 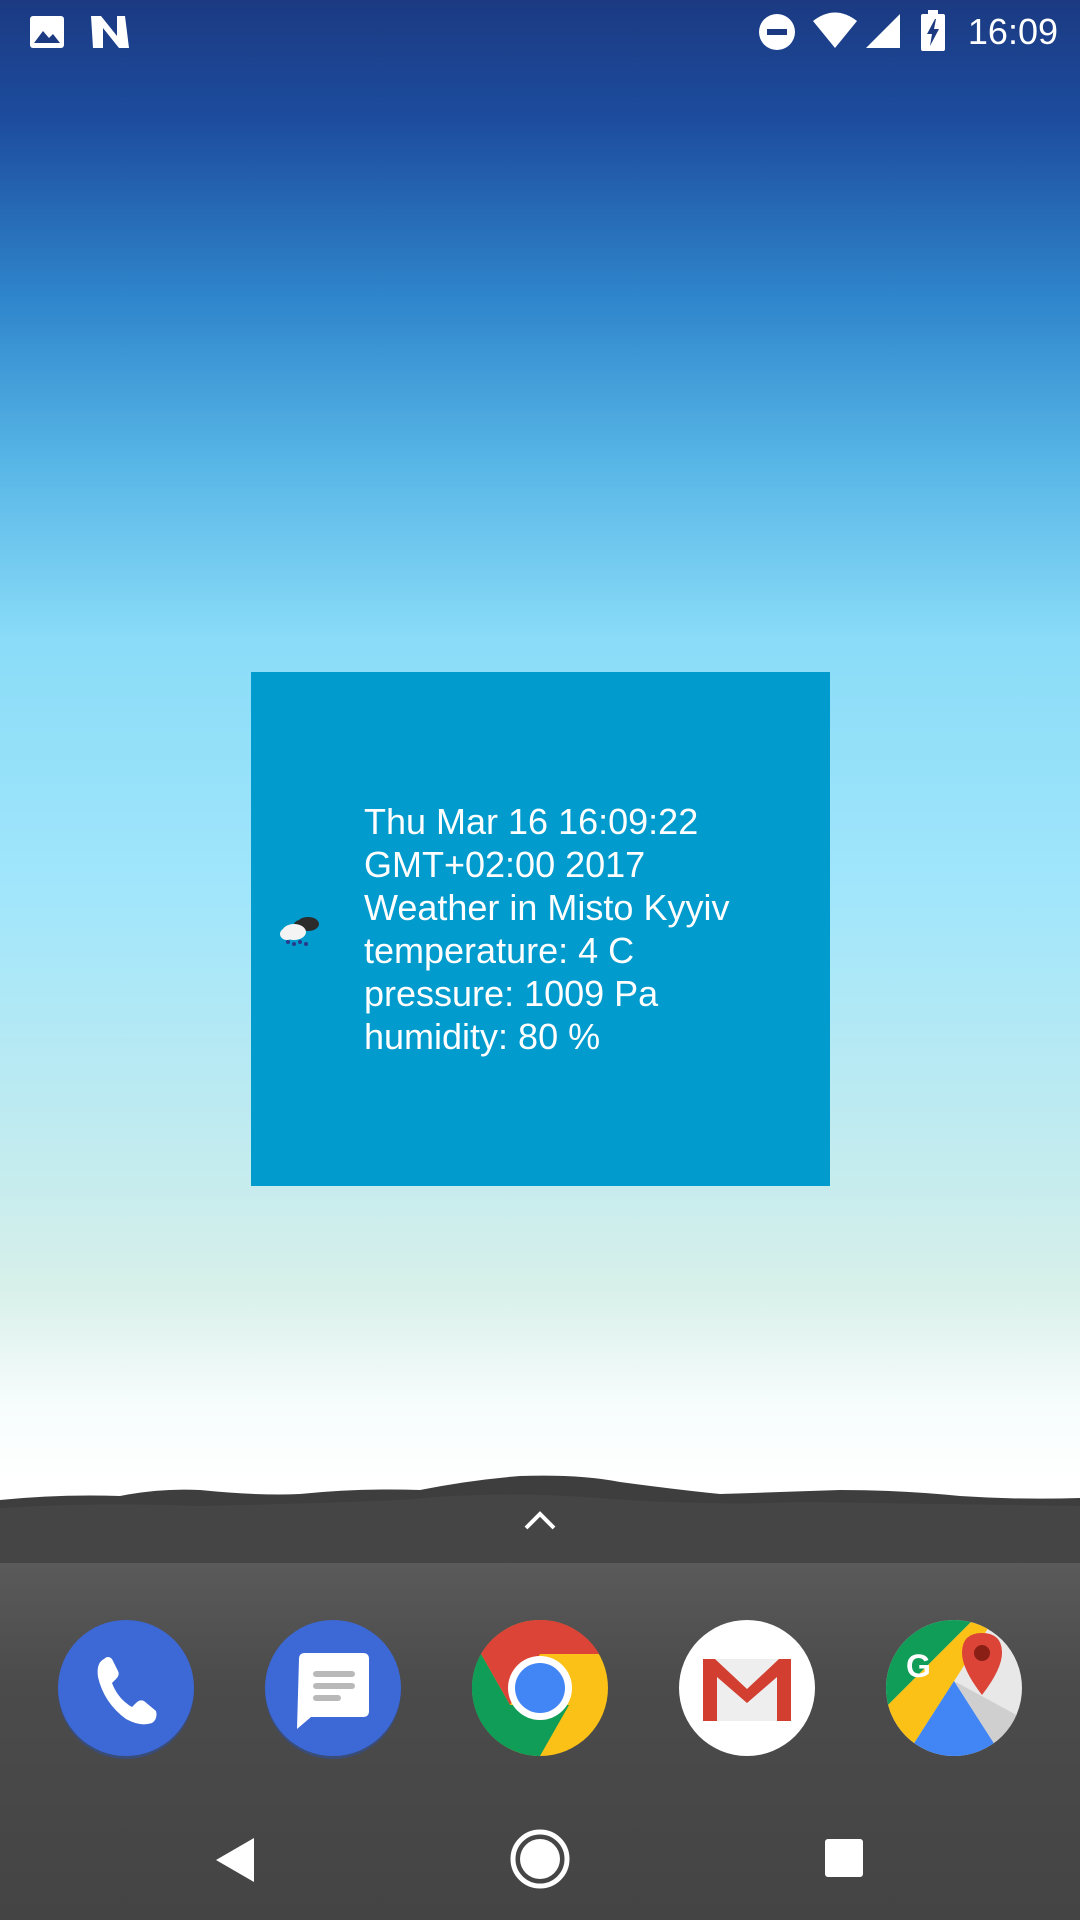 I want to click on gallery-notification-icon, so click(x=47, y=32).